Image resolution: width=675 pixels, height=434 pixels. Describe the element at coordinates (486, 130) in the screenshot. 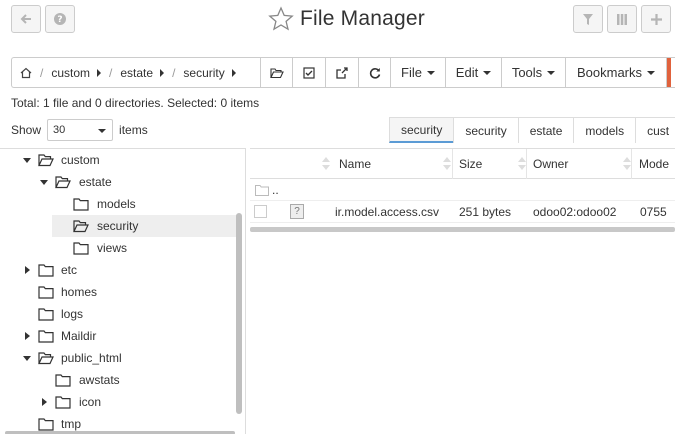

I see `tab-security: security` at that location.